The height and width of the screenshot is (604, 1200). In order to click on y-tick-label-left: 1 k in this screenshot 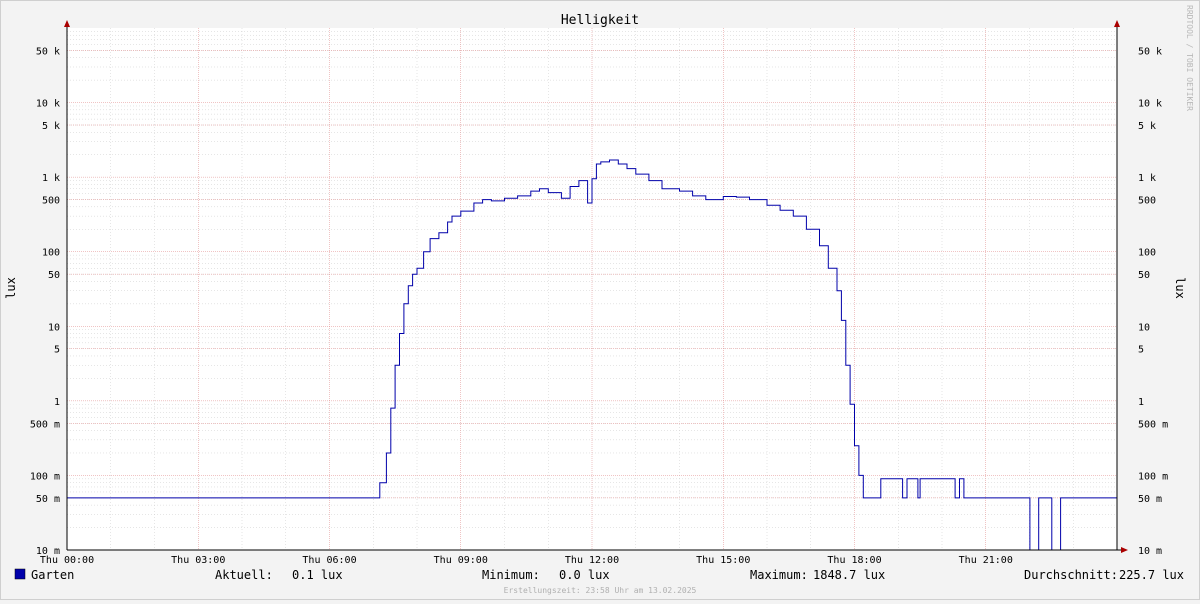, I will do `click(51, 178)`.